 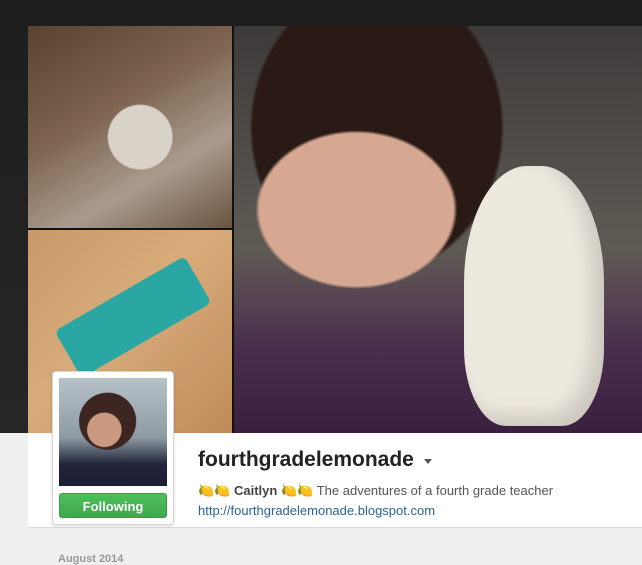 What do you see at coordinates (297, 490) in the screenshot?
I see `name-suffix-emoji: 🍋🍋` at bounding box center [297, 490].